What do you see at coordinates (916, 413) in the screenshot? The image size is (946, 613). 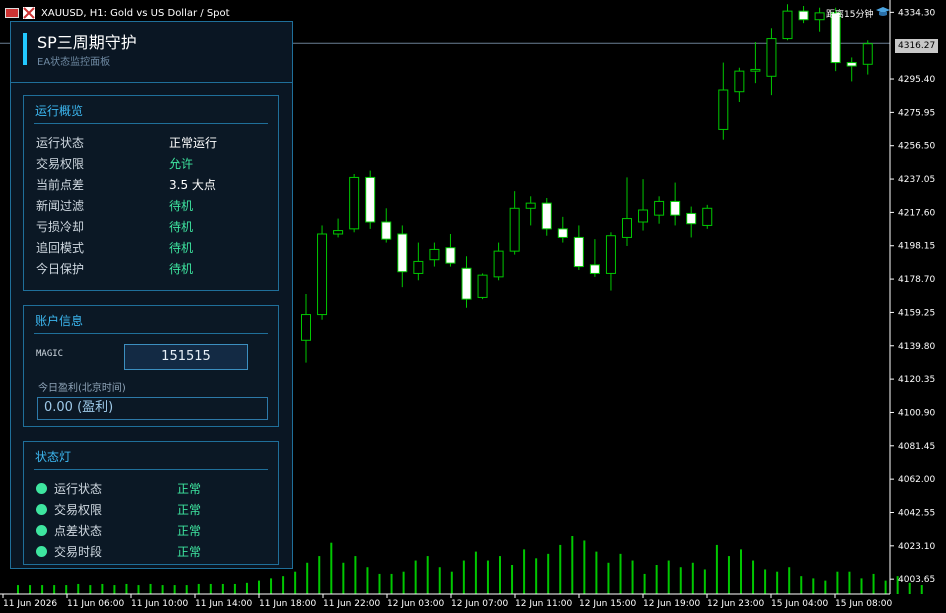 I see `price-tick-label: 4100.90` at bounding box center [916, 413].